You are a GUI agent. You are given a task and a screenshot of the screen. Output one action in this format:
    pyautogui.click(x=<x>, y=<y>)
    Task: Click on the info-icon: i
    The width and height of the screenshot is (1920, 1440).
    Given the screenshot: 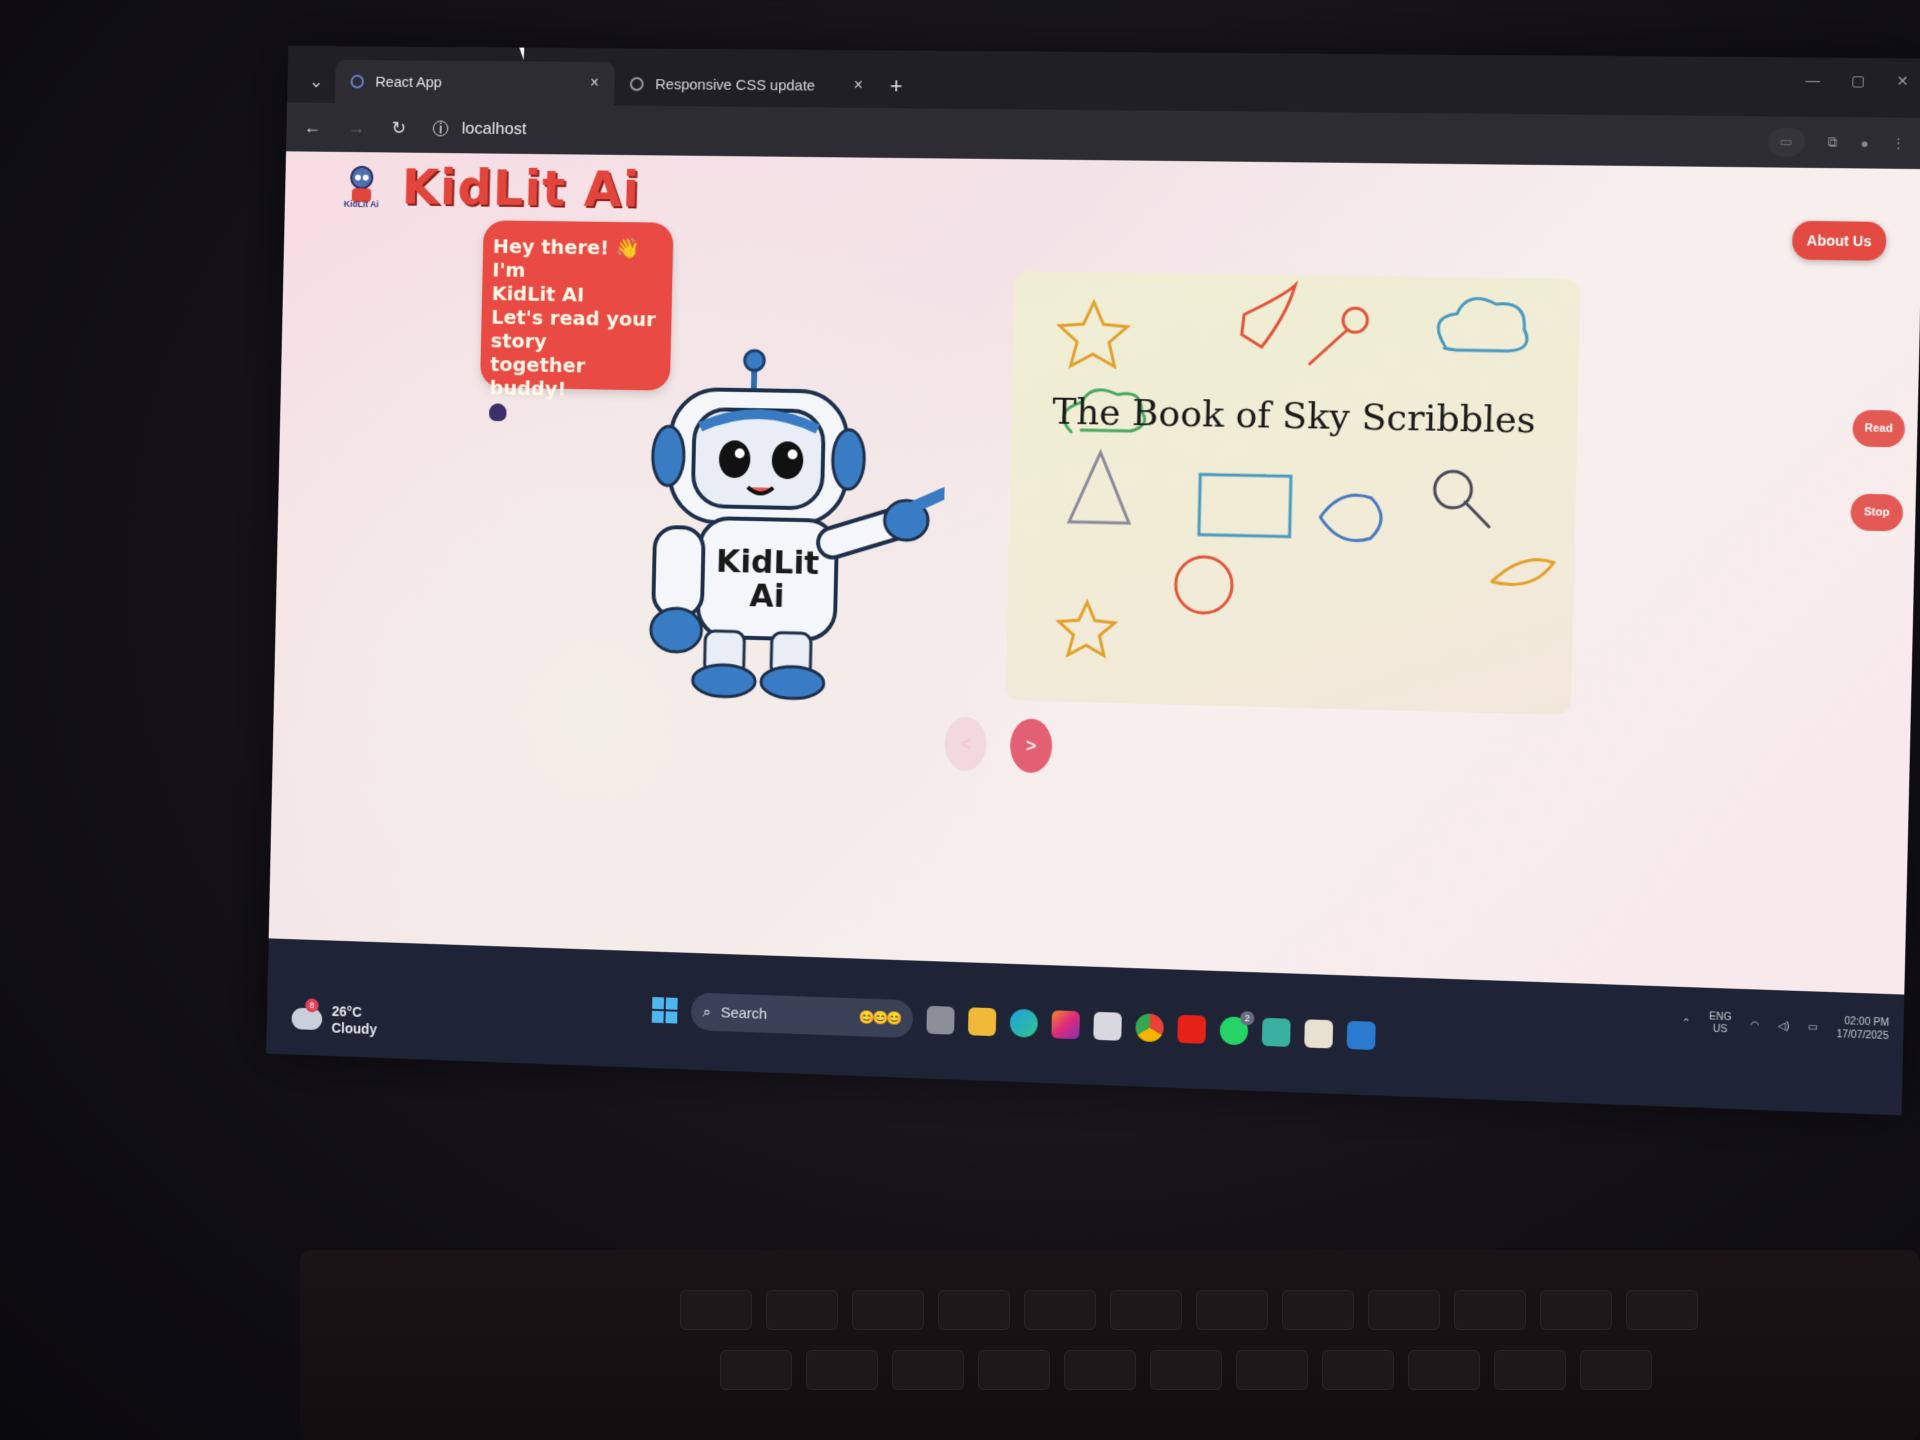 What is the action you would take?
    pyautogui.click(x=440, y=128)
    